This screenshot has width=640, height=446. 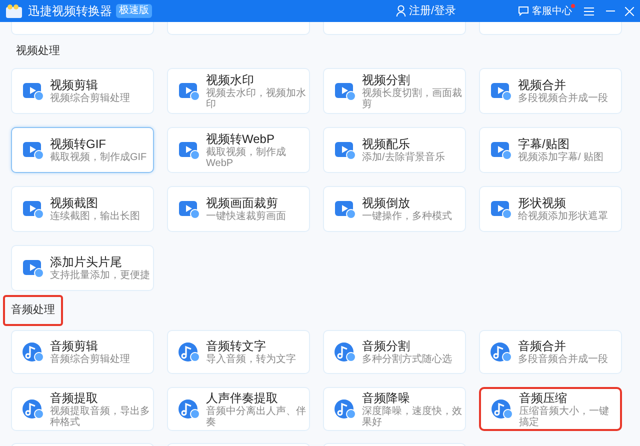 I want to click on tool-card: 音频压缩 压缩音频大小，一键搞定, so click(x=550, y=409).